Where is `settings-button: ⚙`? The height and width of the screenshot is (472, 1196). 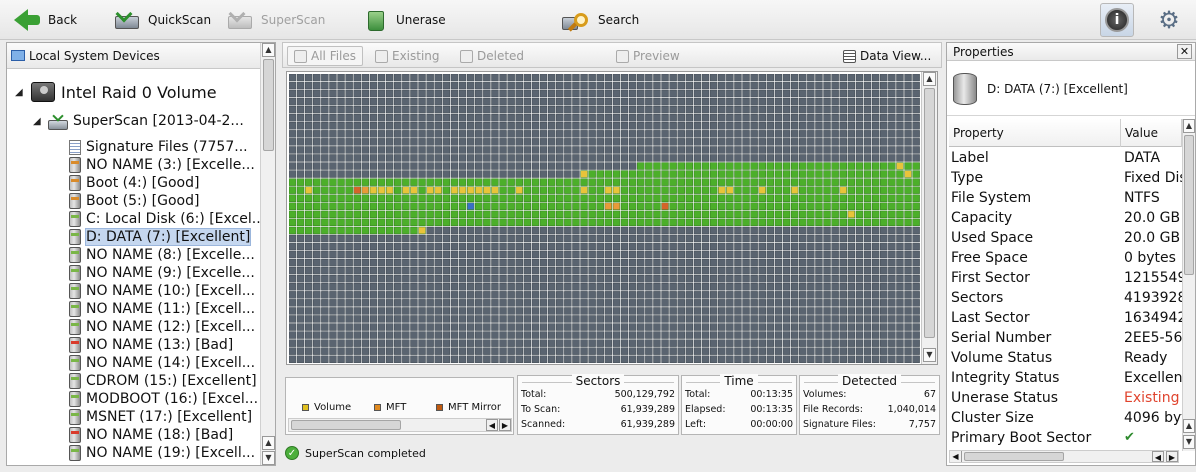 settings-button: ⚙ is located at coordinates (1169, 20).